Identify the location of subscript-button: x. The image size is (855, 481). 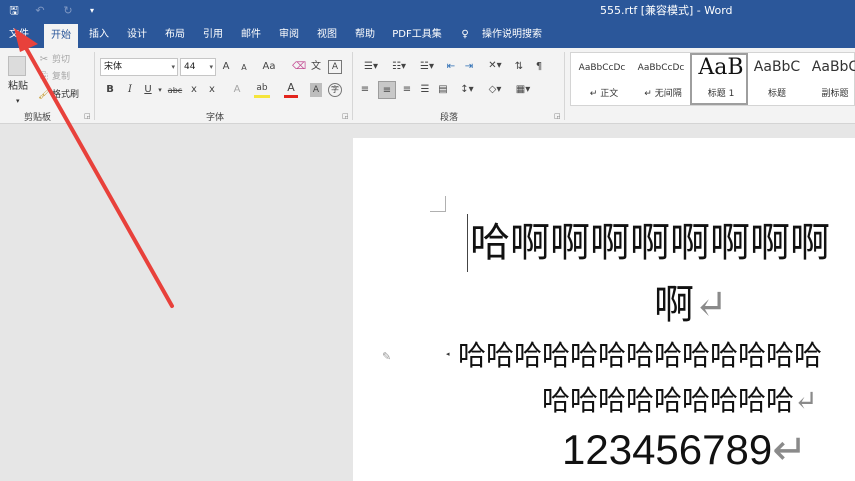
(194, 90).